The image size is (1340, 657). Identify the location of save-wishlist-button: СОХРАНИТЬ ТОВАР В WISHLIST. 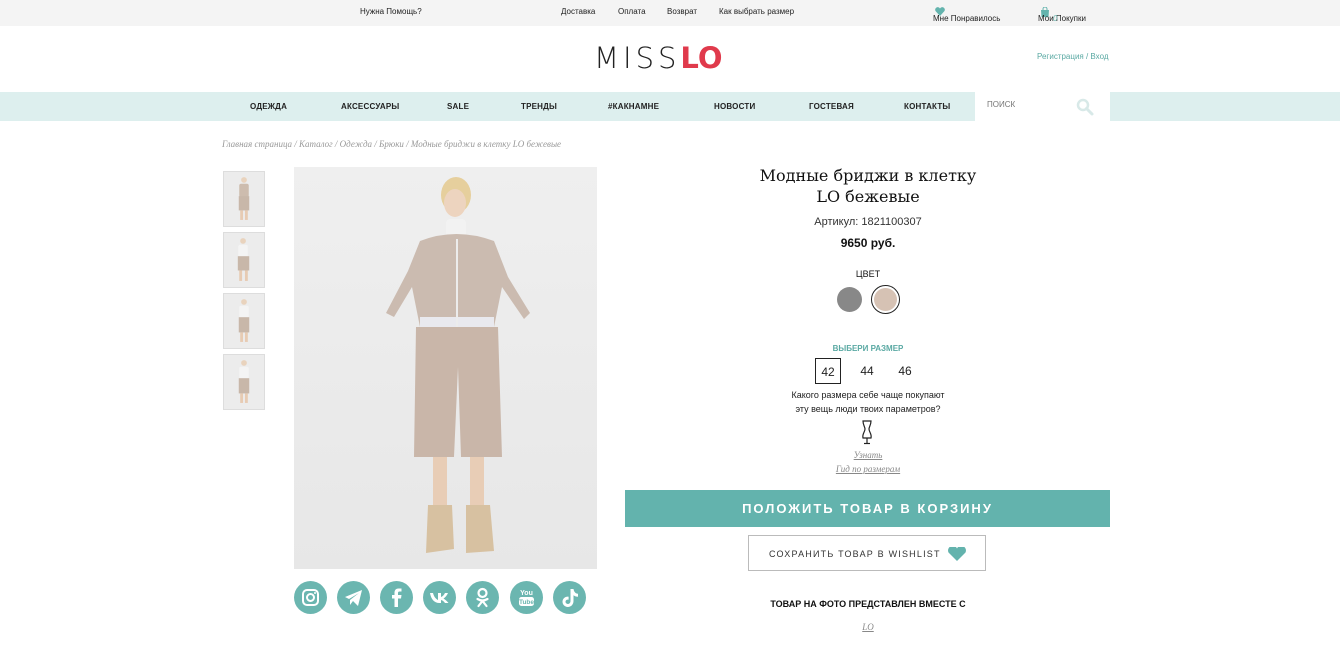
(867, 553).